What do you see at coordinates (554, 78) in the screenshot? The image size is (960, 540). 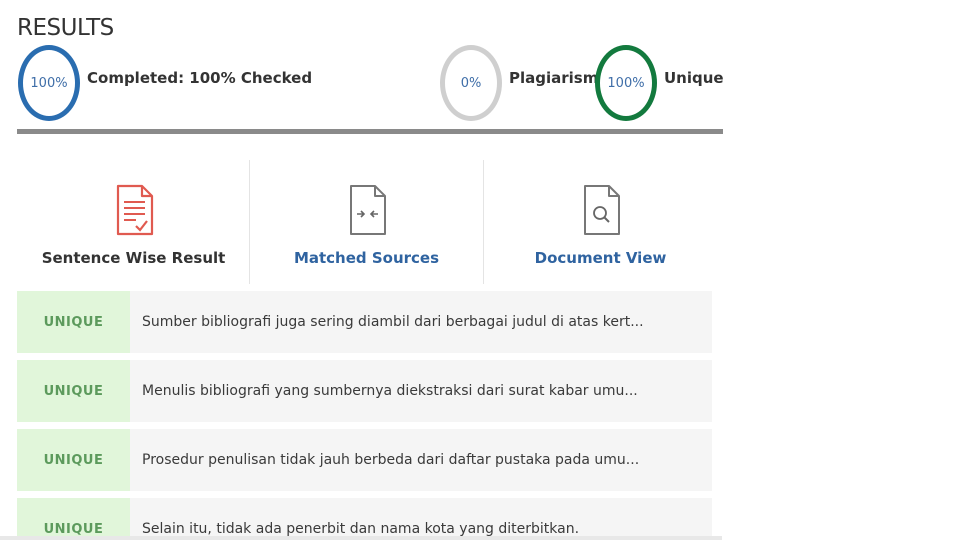 I see `plagiarism-label: Plagiarism` at bounding box center [554, 78].